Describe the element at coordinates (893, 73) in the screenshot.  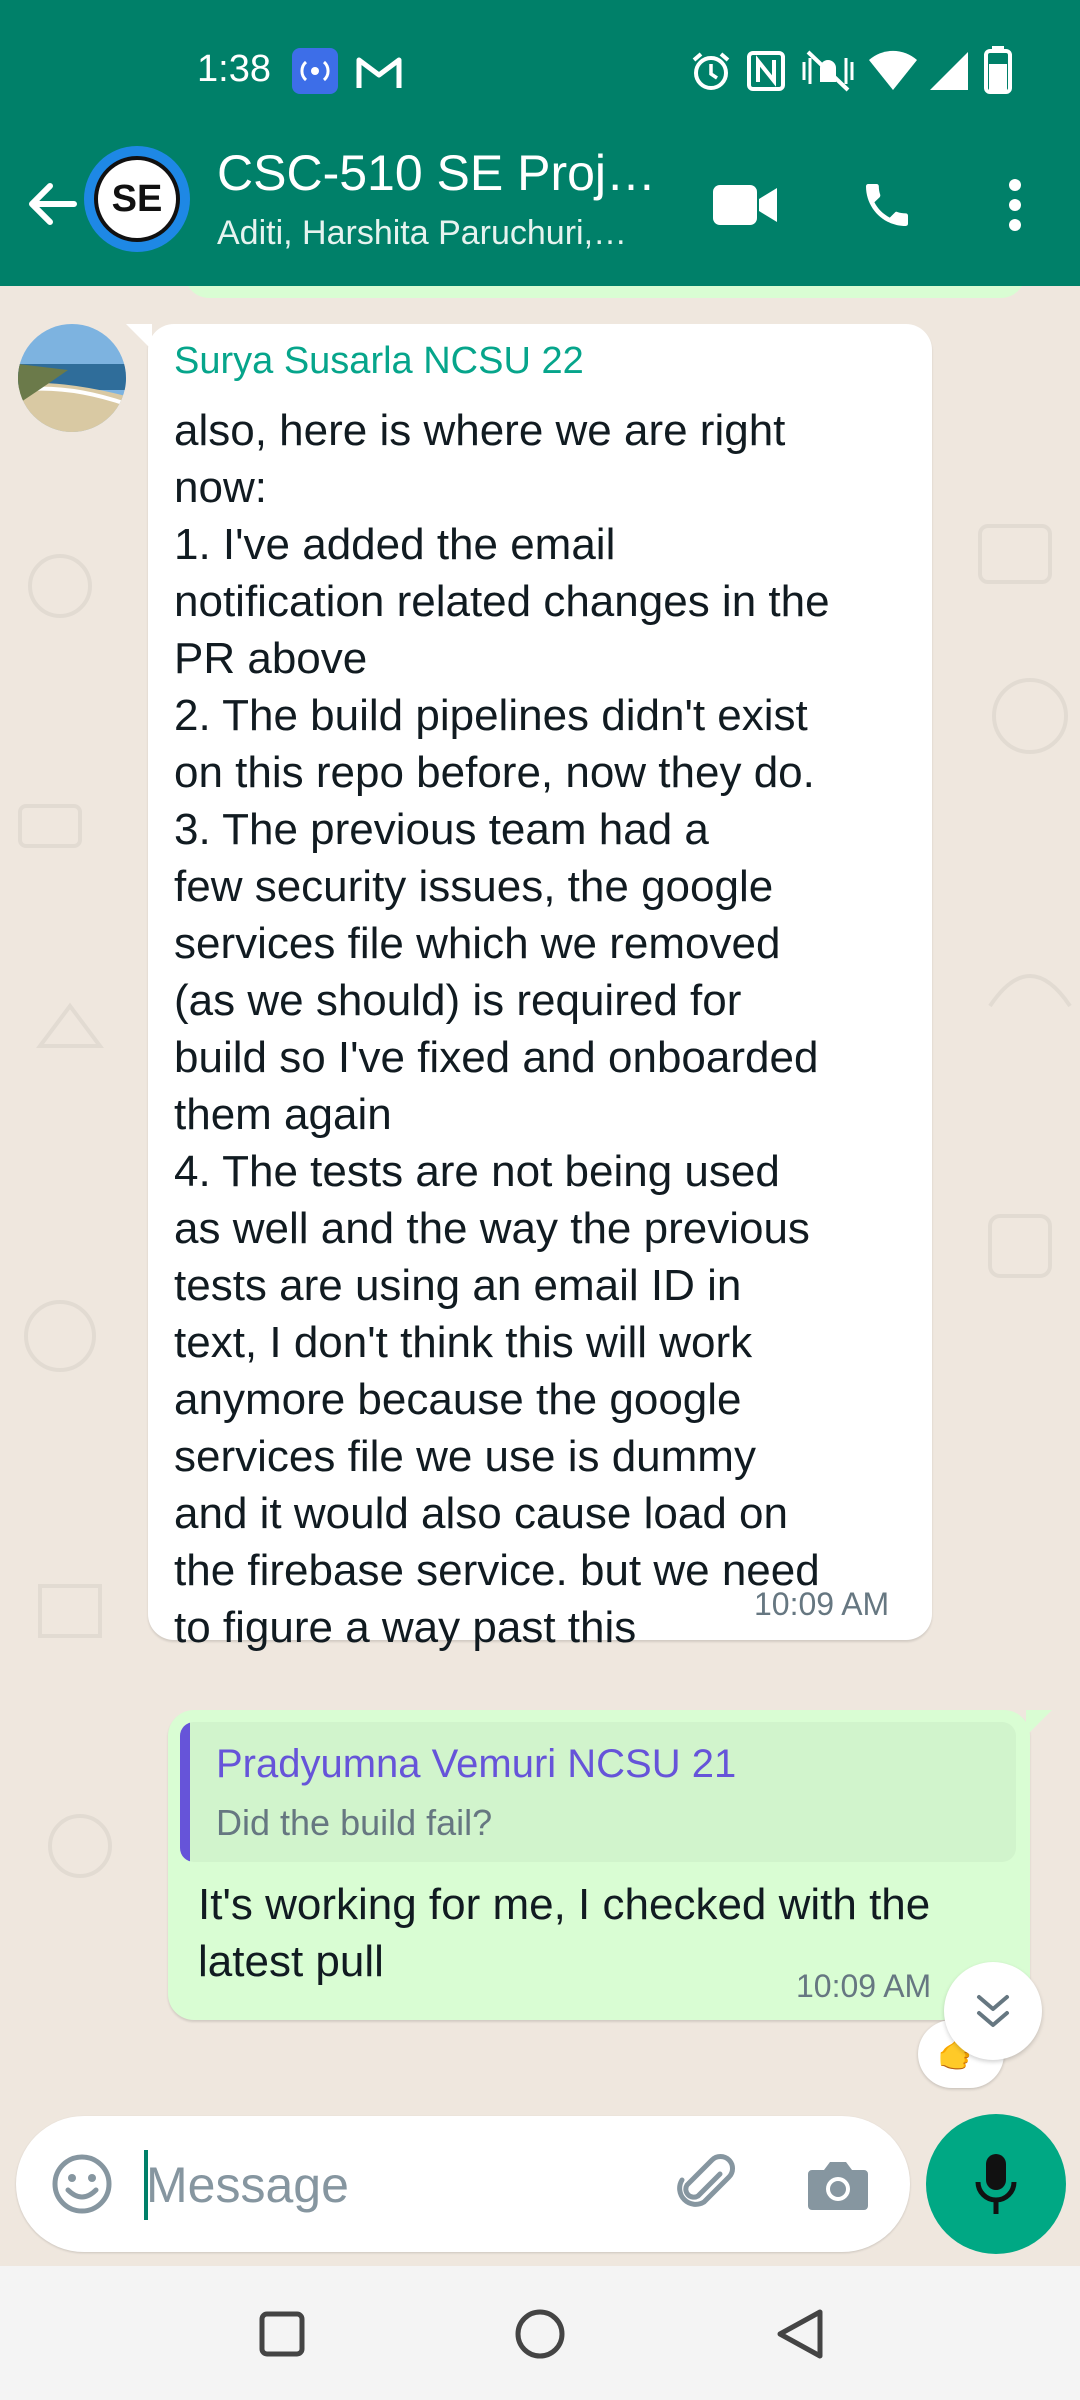
I see `wifi-icon` at that location.